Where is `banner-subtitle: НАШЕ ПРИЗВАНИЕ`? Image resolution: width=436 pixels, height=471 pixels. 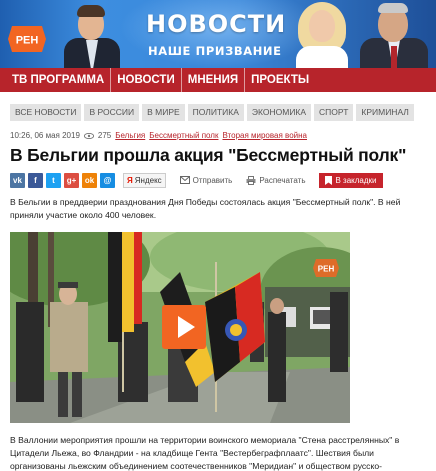
banner-subtitle: НАШЕ ПРИЗВАНИЕ is located at coordinates (215, 51).